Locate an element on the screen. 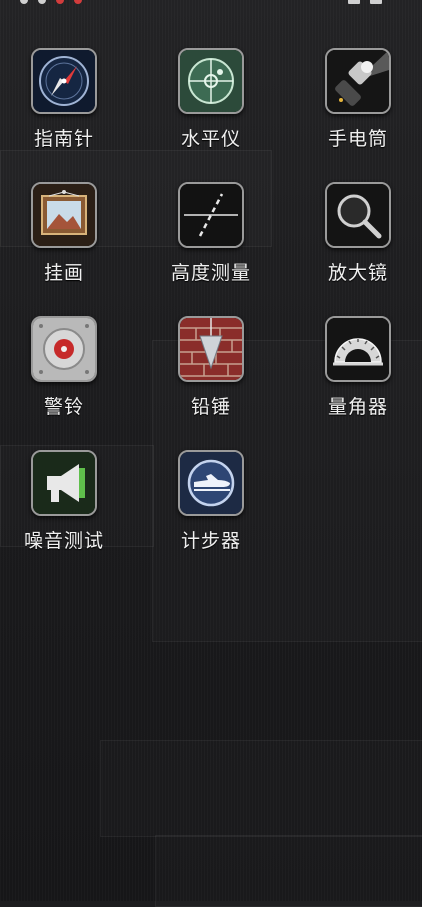  app-label: 放大镜 is located at coordinates (357, 273).